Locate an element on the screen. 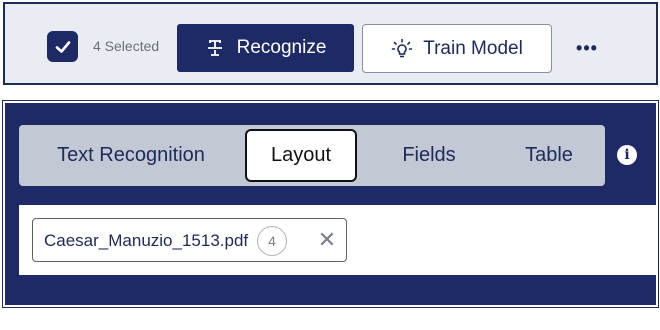  tab-text-recognition: Text Recognition is located at coordinates (131, 155).